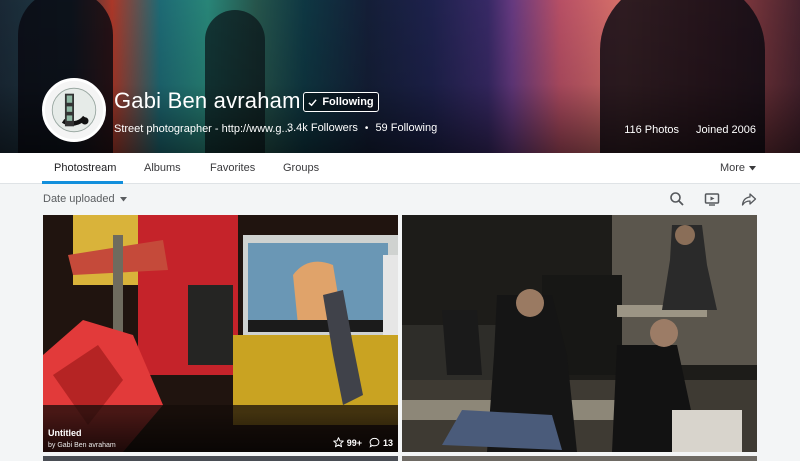  I want to click on check-icon, so click(312, 102).